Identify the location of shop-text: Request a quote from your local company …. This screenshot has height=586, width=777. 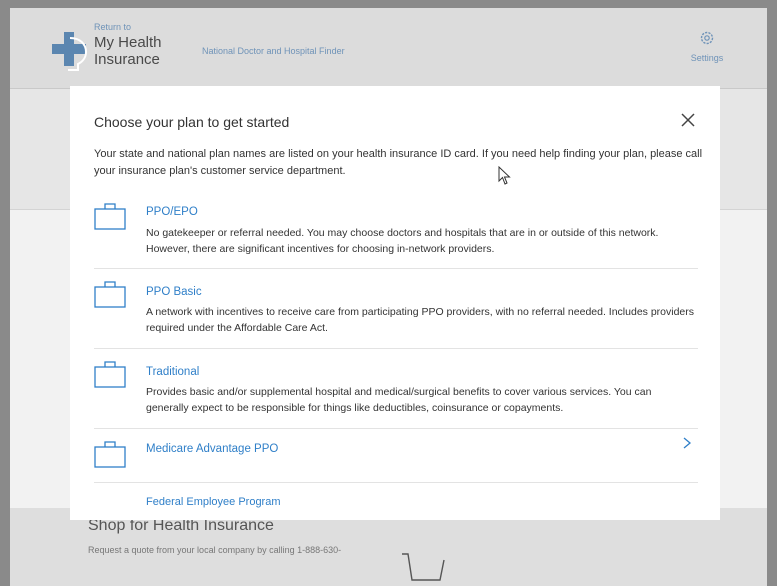
(215, 550).